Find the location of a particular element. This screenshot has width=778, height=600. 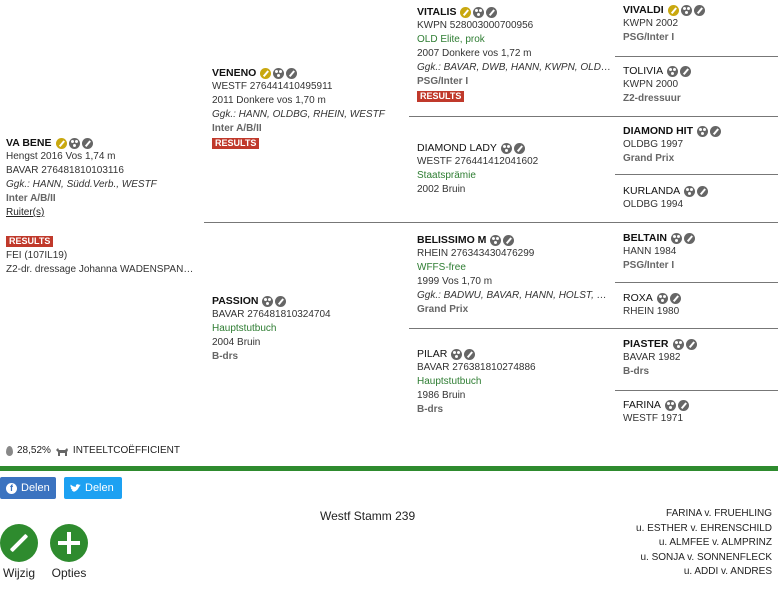

horse-gen3-8: FARINA WESTF 1971 is located at coordinates (699, 412).